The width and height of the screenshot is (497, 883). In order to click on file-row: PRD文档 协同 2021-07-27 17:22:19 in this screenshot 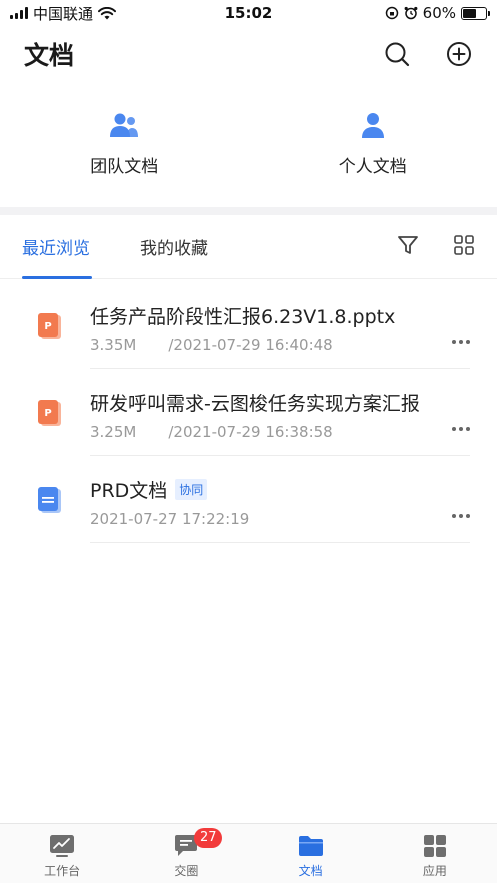, I will do `click(248, 499)`.